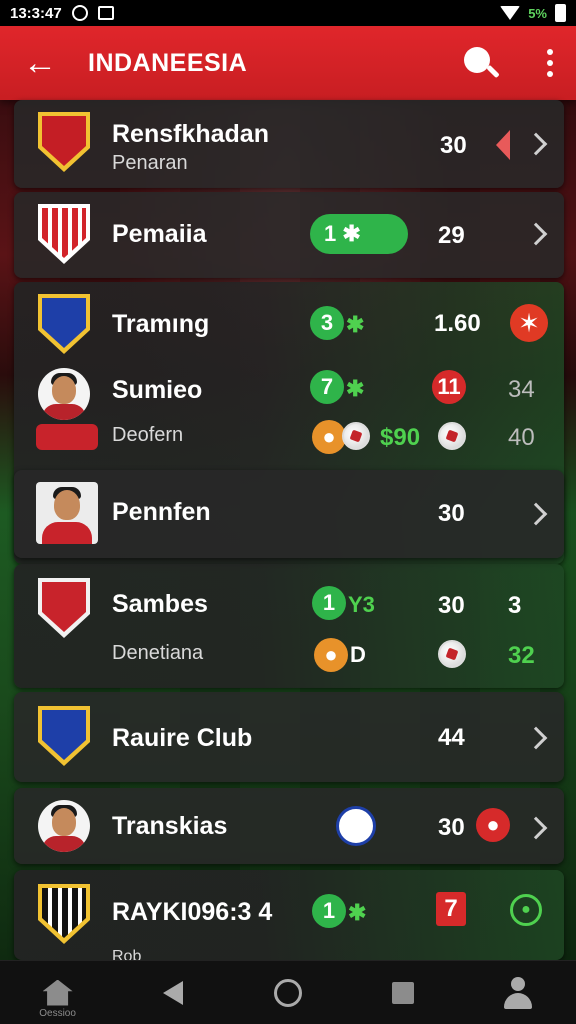 The image size is (576, 1024). Describe the element at coordinates (161, 512) in the screenshot. I see `player-name: Pennfen` at that location.